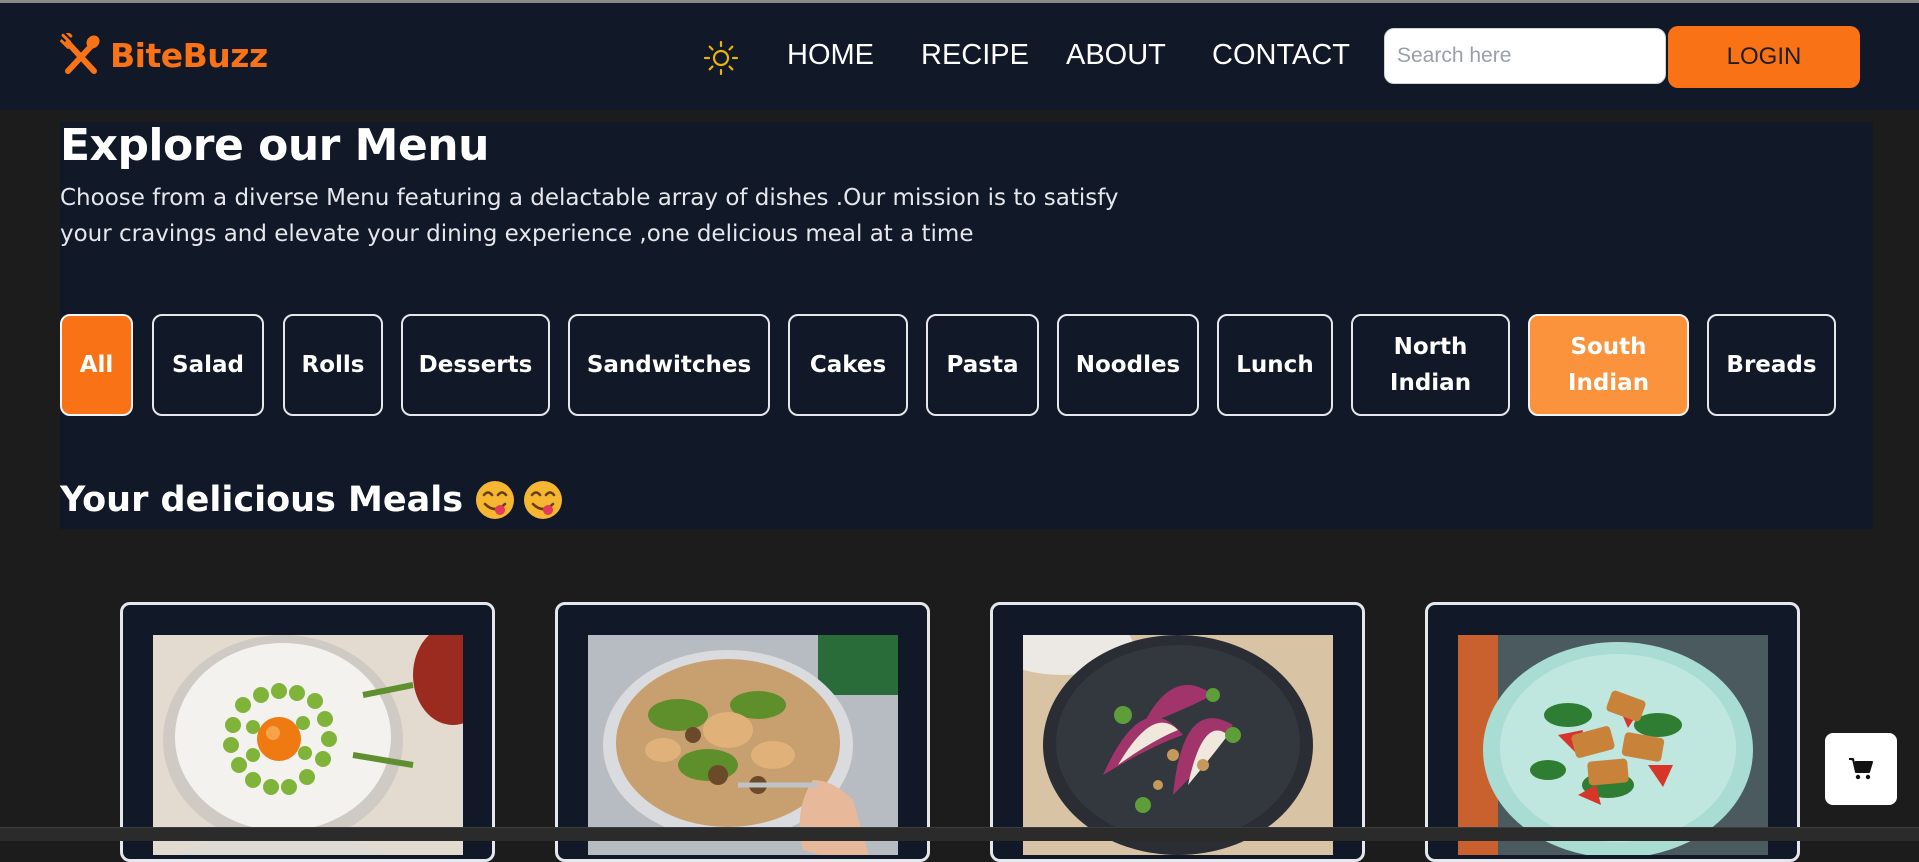 The image size is (1919, 862). I want to click on nav-recipe: RECIPE, so click(975, 55).